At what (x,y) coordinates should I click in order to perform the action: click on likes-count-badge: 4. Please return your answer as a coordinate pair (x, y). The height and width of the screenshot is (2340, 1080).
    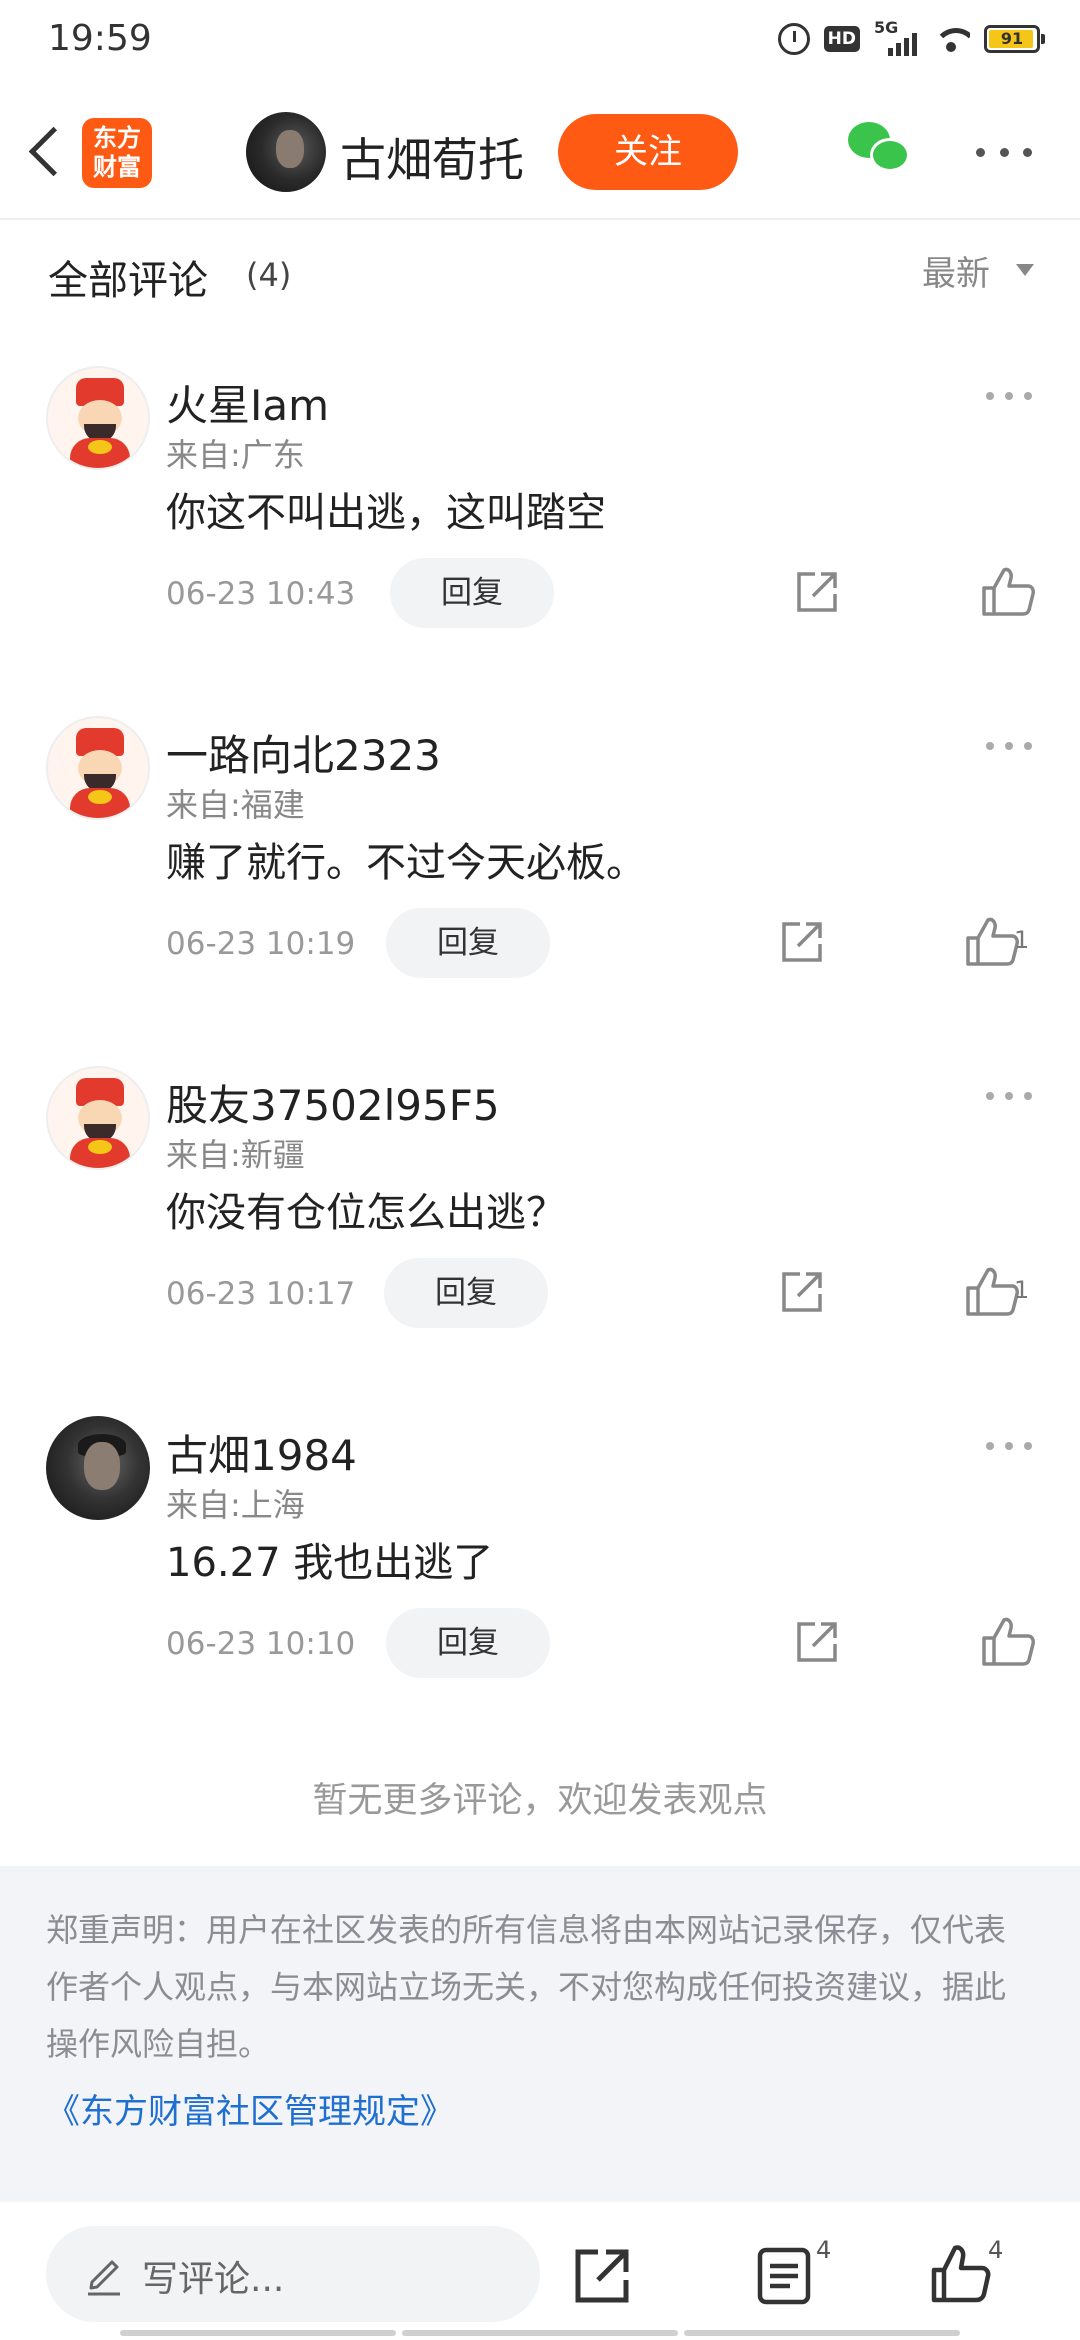
    Looking at the image, I should click on (996, 2250).